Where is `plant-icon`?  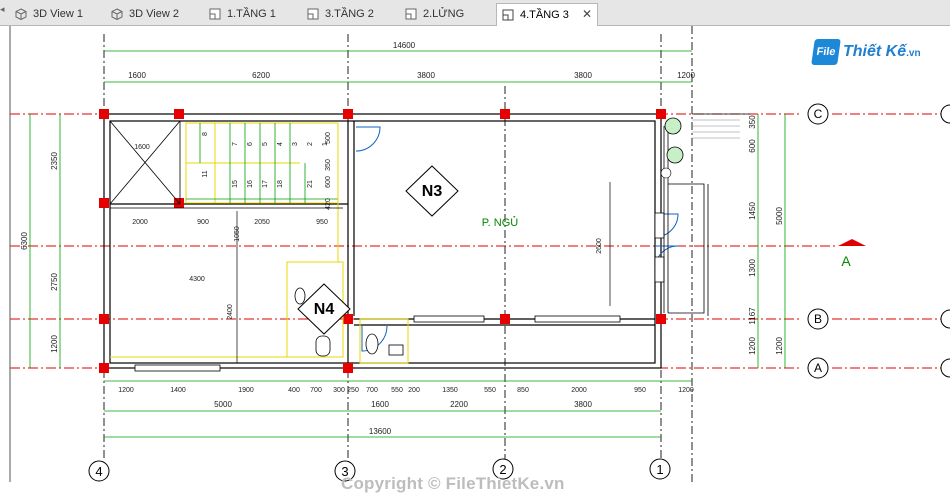
plant-icon is located at coordinates (666, 173).